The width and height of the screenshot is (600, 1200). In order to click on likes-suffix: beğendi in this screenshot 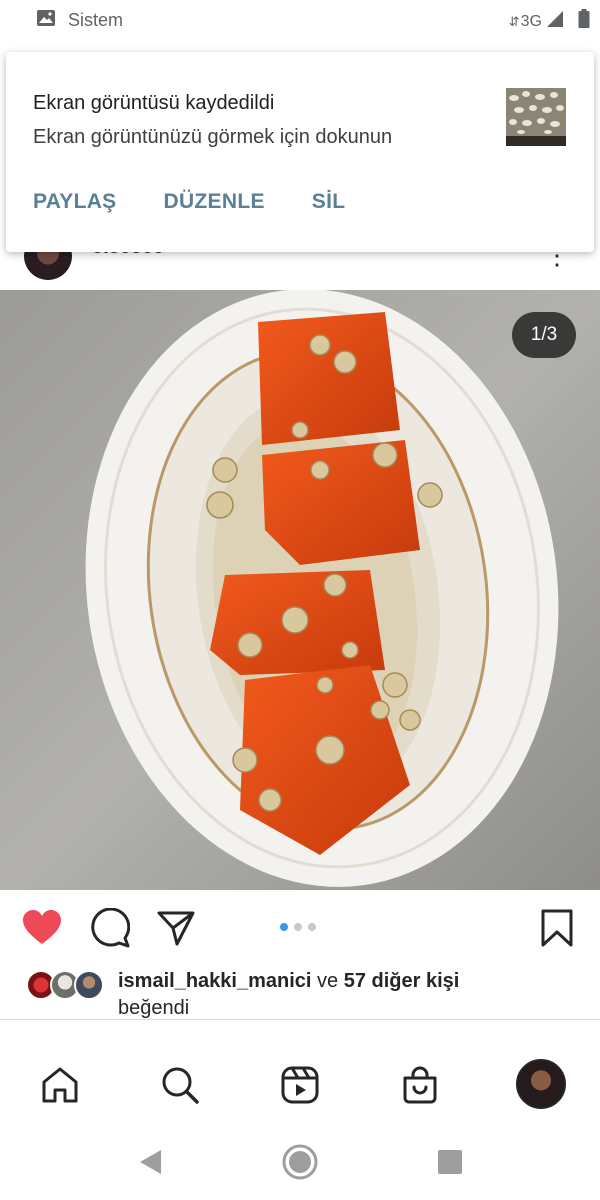, I will do `click(154, 1008)`.